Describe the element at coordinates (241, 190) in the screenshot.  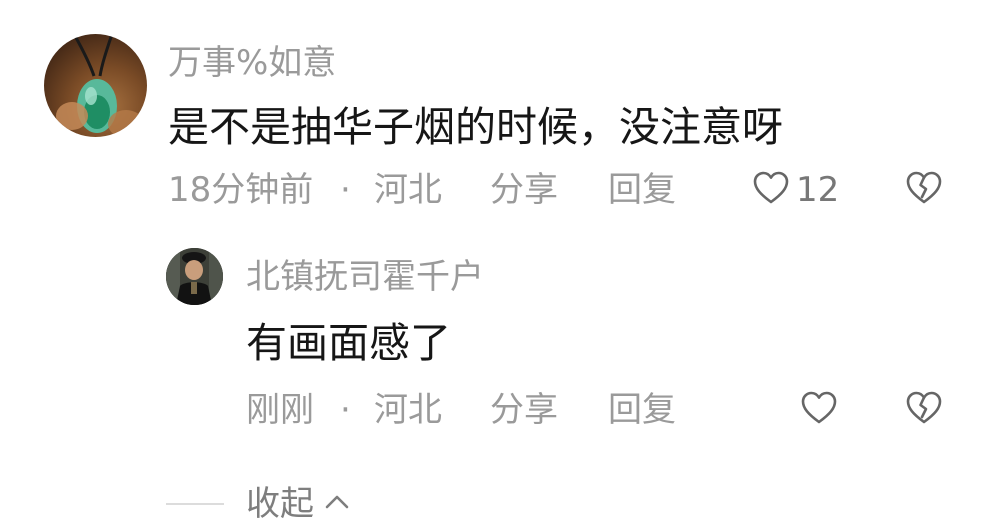
I see `comment-time: 18分钟前` at that location.